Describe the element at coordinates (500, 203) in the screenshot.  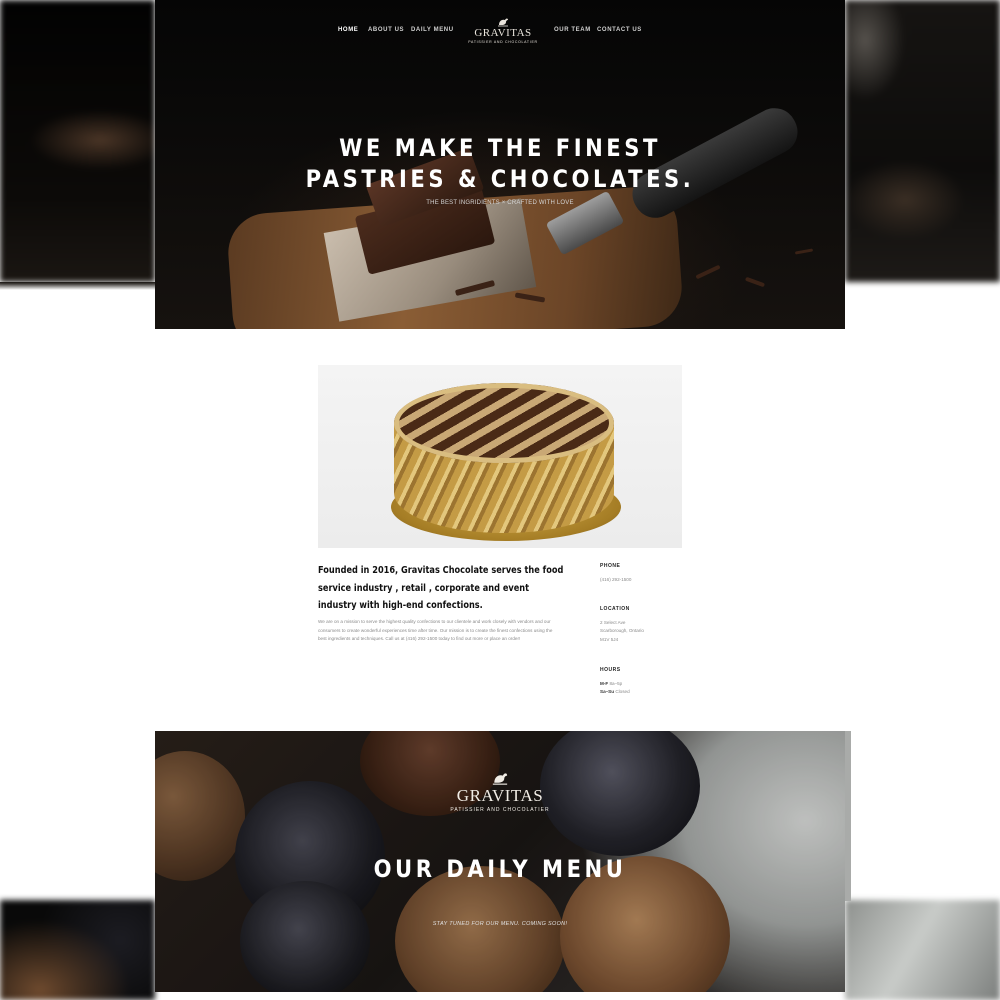
I see `hero-subtitle: THE BEST INGRIDIENTS × CRAFTED WITH LOVE` at that location.